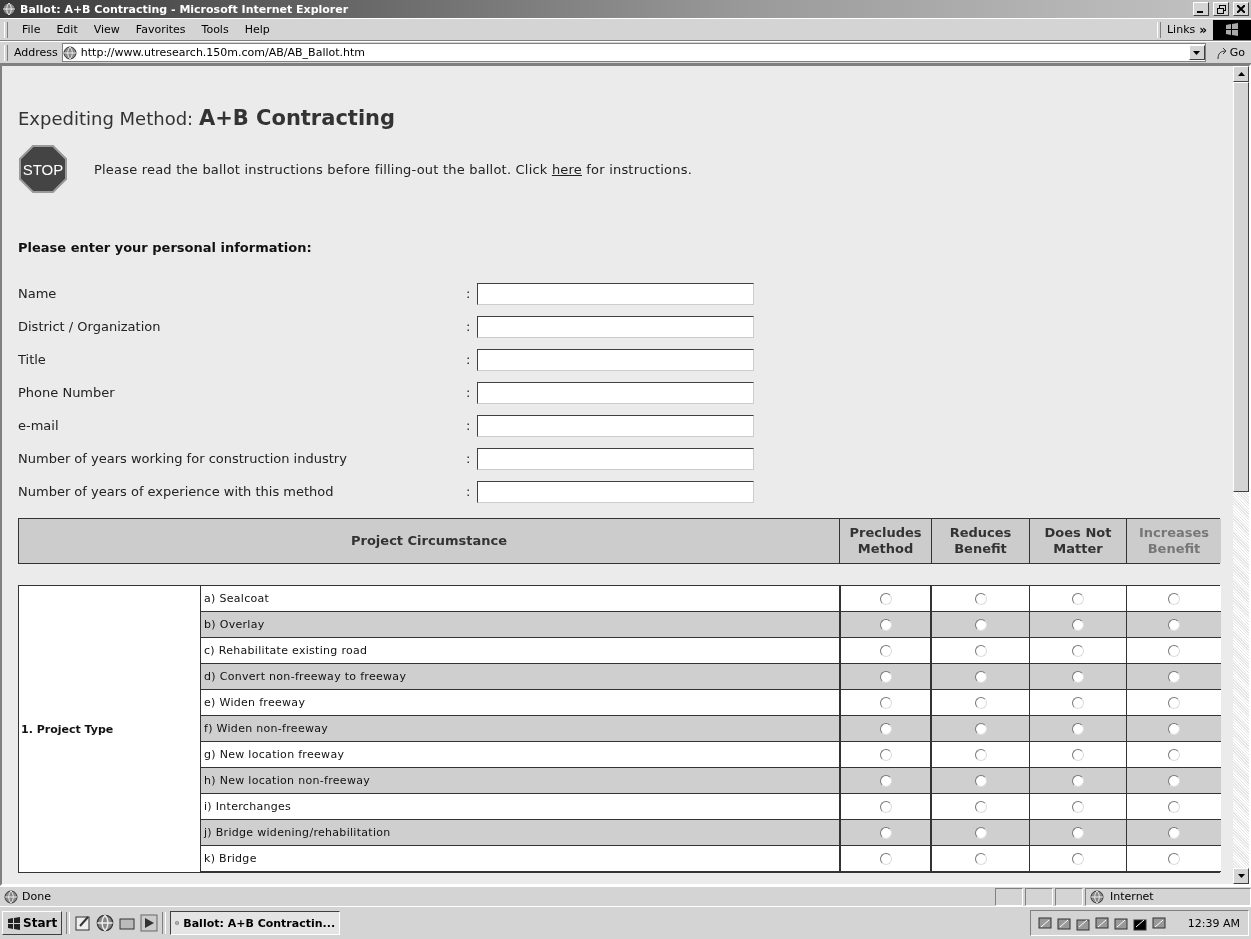 This screenshot has height=939, width=1251. What do you see at coordinates (520, 703) in the screenshot?
I see `table-cell: e) Widen freeway` at bounding box center [520, 703].